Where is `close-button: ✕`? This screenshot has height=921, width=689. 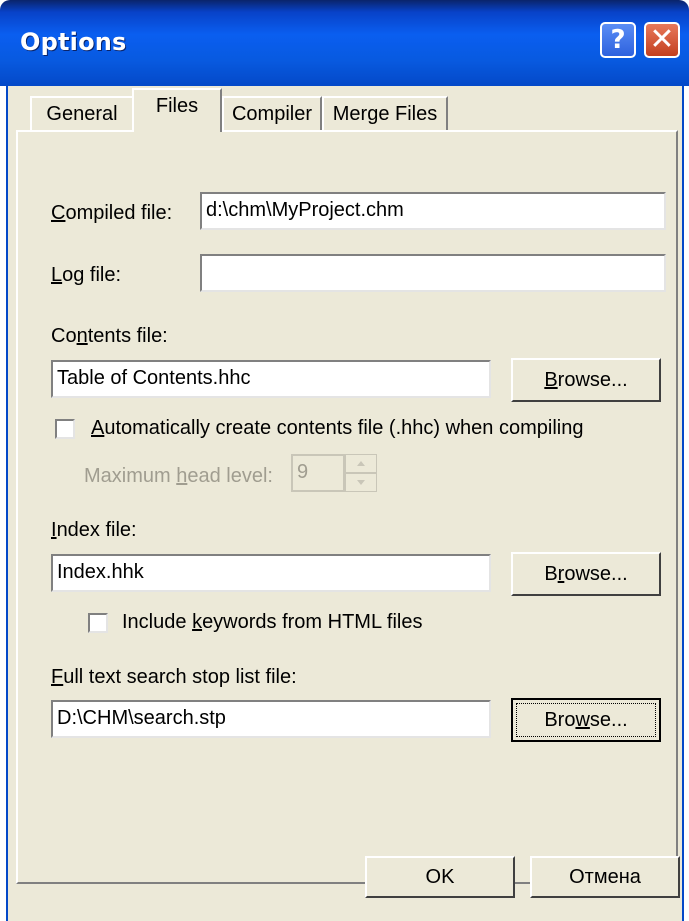 close-button: ✕ is located at coordinates (662, 40).